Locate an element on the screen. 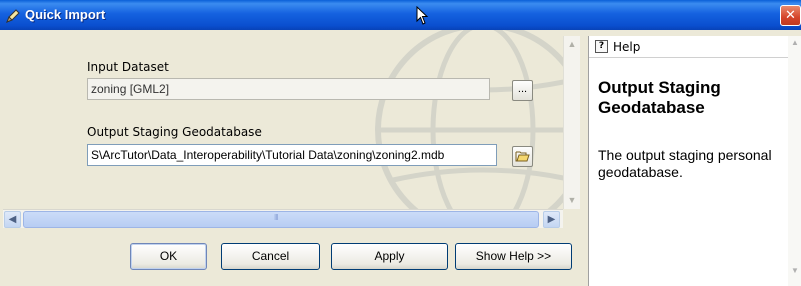  show-help-button: Show Help >> is located at coordinates (513, 256).